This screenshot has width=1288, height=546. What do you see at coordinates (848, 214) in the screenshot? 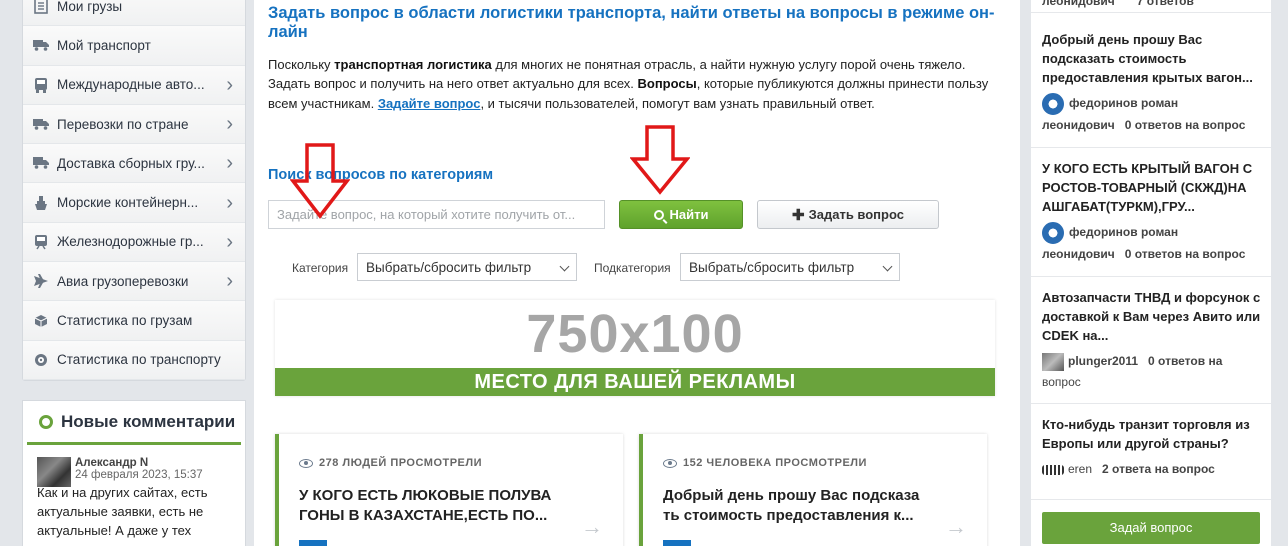
I see `ask-question-button: ✚ Задать вопрос` at bounding box center [848, 214].